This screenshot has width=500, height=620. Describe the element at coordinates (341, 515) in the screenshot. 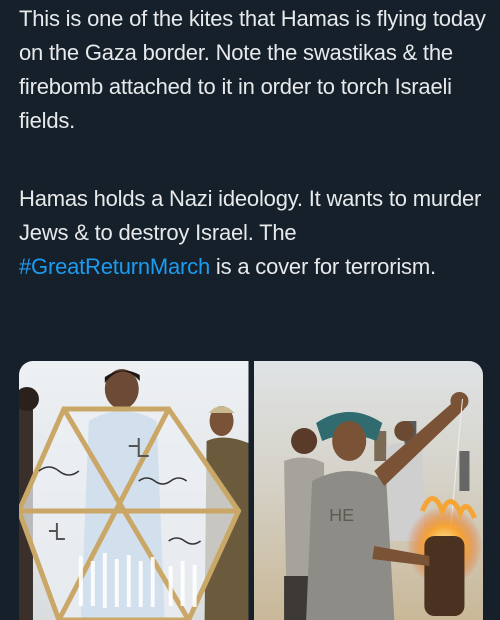

I see `svg-text: HE` at that location.